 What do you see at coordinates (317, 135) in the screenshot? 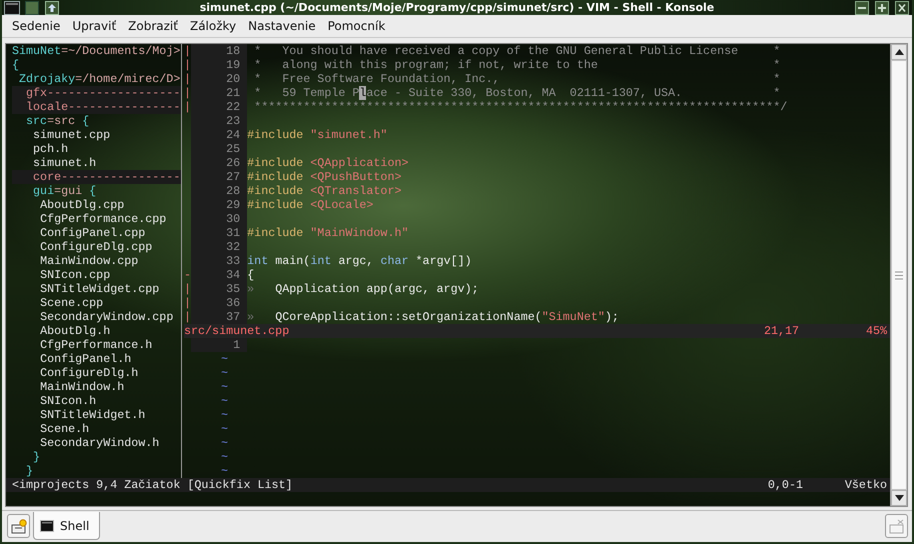
I see `code-line: #include "simunet.h"` at bounding box center [317, 135].